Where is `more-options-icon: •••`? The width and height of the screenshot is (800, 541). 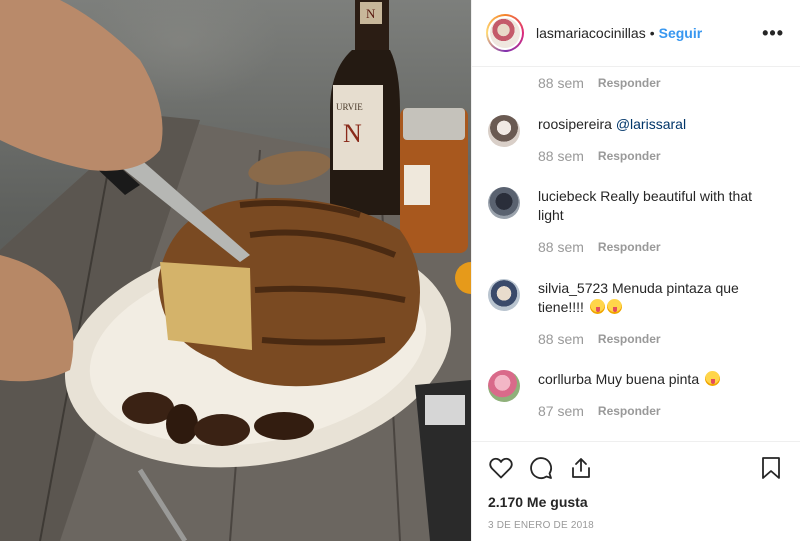
more-options-icon: ••• is located at coordinates (773, 33).